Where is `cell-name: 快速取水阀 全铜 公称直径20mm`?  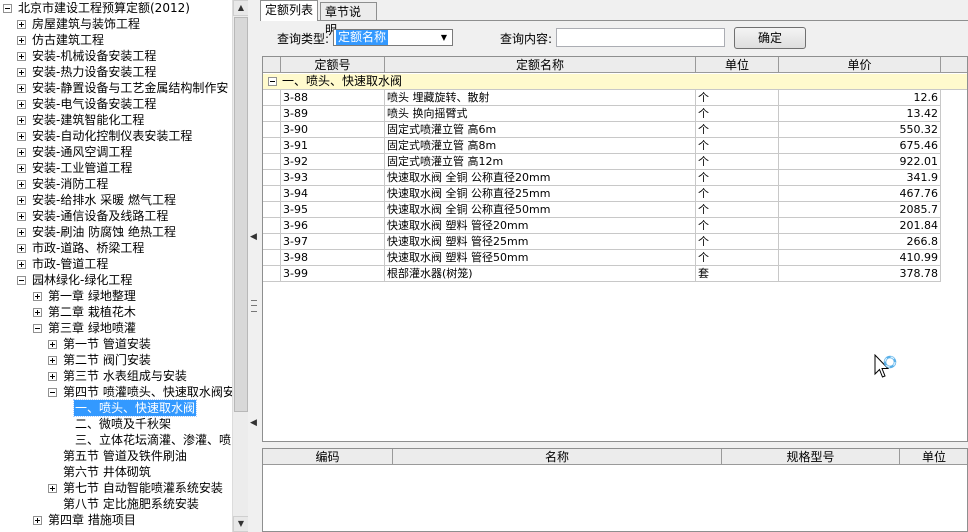 cell-name: 快速取水阀 全铜 公称直径20mm is located at coordinates (540, 178).